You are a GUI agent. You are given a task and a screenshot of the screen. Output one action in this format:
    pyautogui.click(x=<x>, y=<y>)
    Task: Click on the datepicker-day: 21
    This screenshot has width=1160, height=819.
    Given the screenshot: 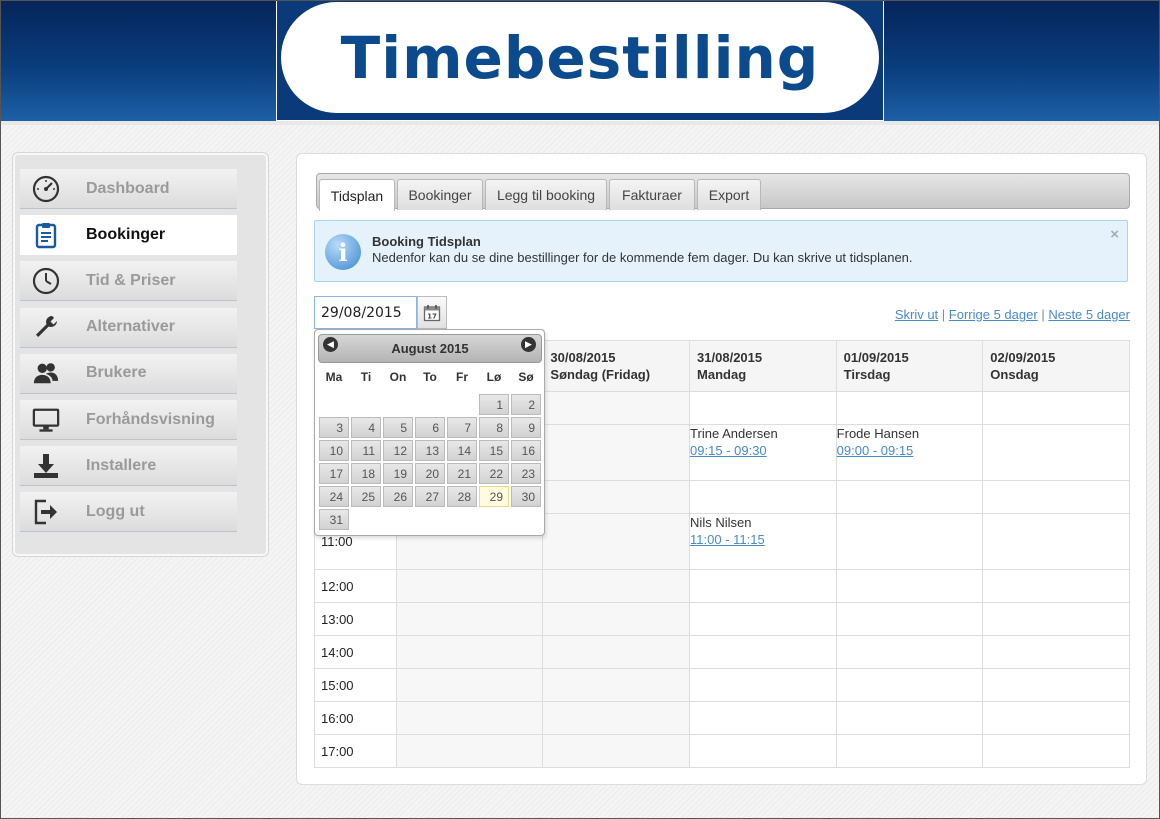 What is the action you would take?
    pyautogui.click(x=462, y=473)
    